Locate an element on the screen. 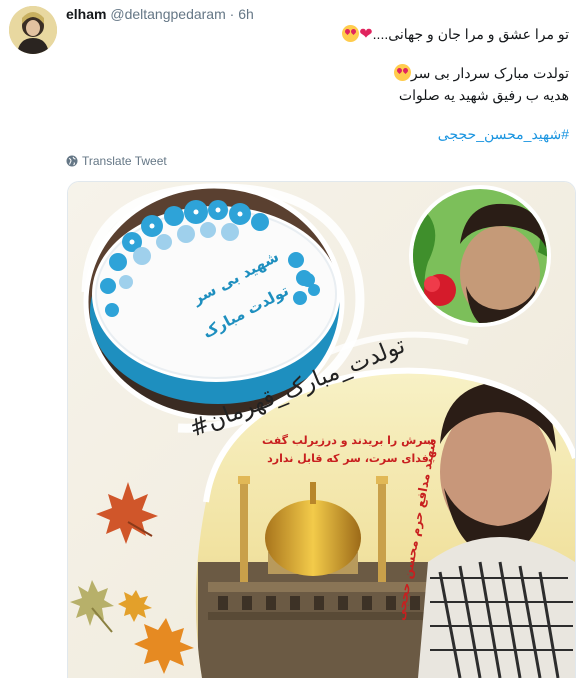 The height and width of the screenshot is (678, 580). poster-quote-line-2: فدای سرت، سر که قابل ندارد is located at coordinates (348, 458).